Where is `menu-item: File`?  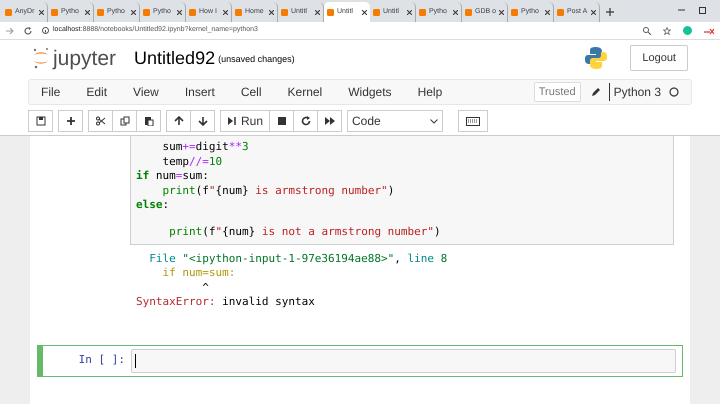
menu-item: File is located at coordinates (50, 92).